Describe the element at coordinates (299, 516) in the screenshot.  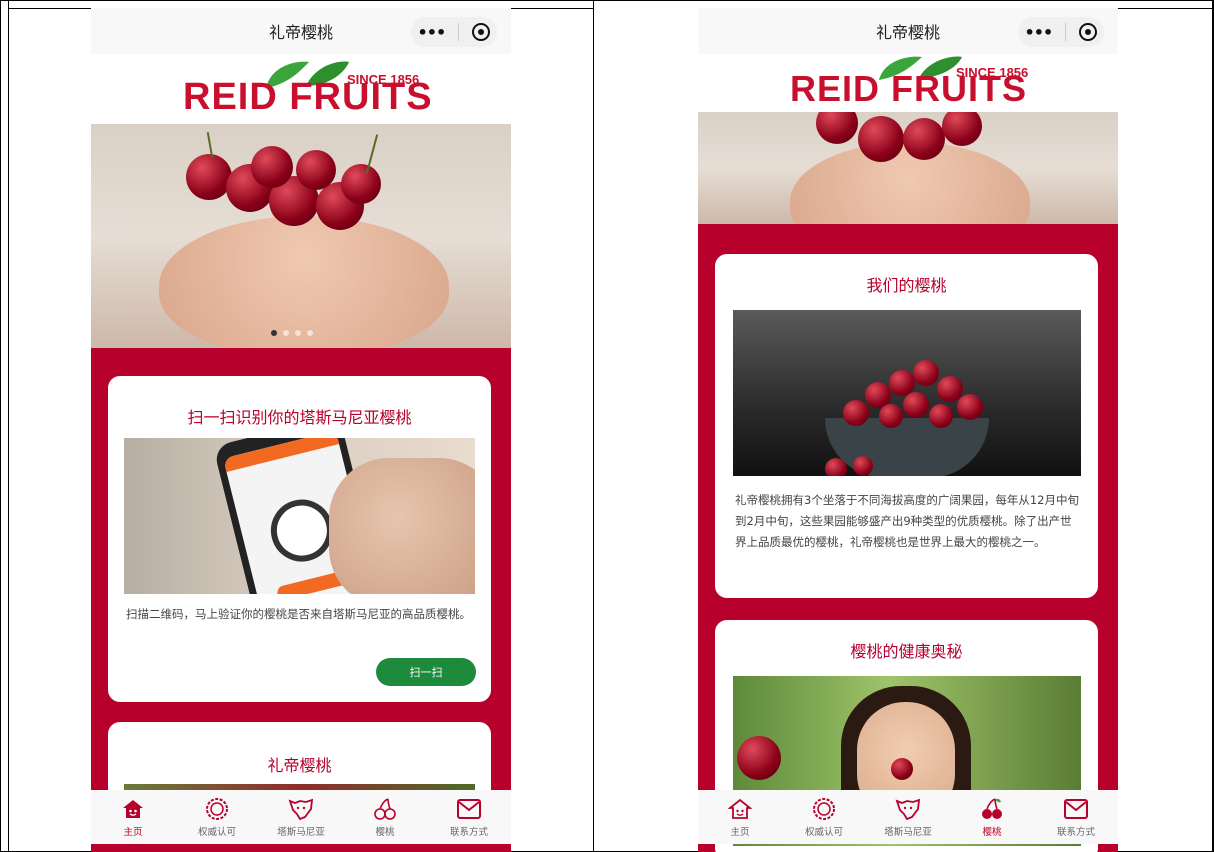
I see `scan-phone-image` at that location.